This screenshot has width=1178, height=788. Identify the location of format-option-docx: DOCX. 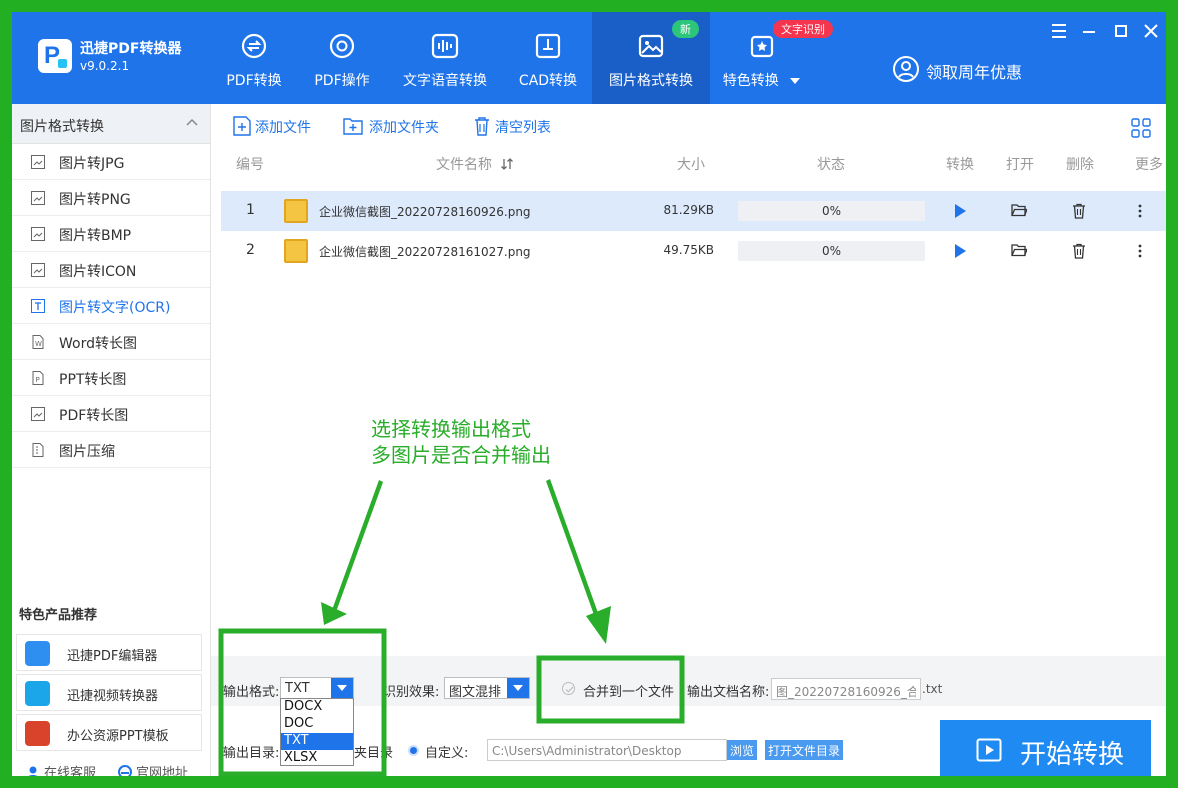
(317, 707).